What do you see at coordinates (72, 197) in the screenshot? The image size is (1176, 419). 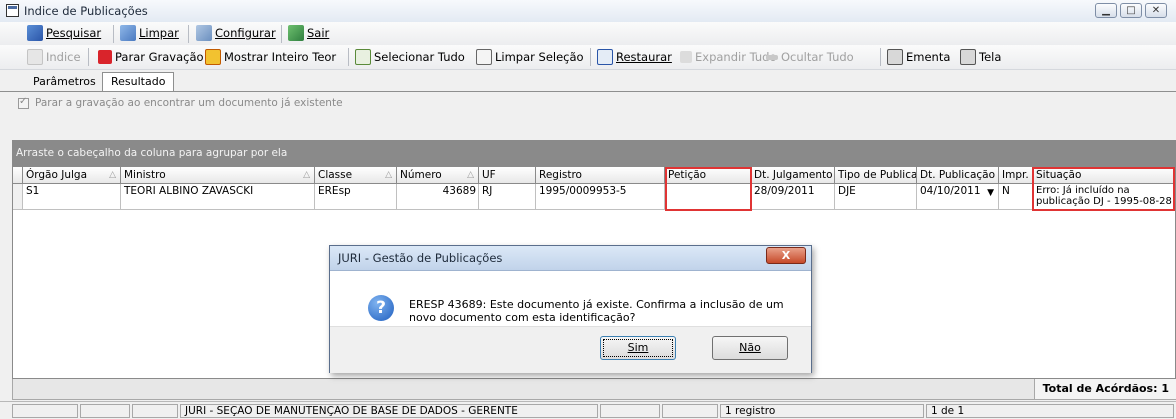 I see `cell-orgao: S1` at bounding box center [72, 197].